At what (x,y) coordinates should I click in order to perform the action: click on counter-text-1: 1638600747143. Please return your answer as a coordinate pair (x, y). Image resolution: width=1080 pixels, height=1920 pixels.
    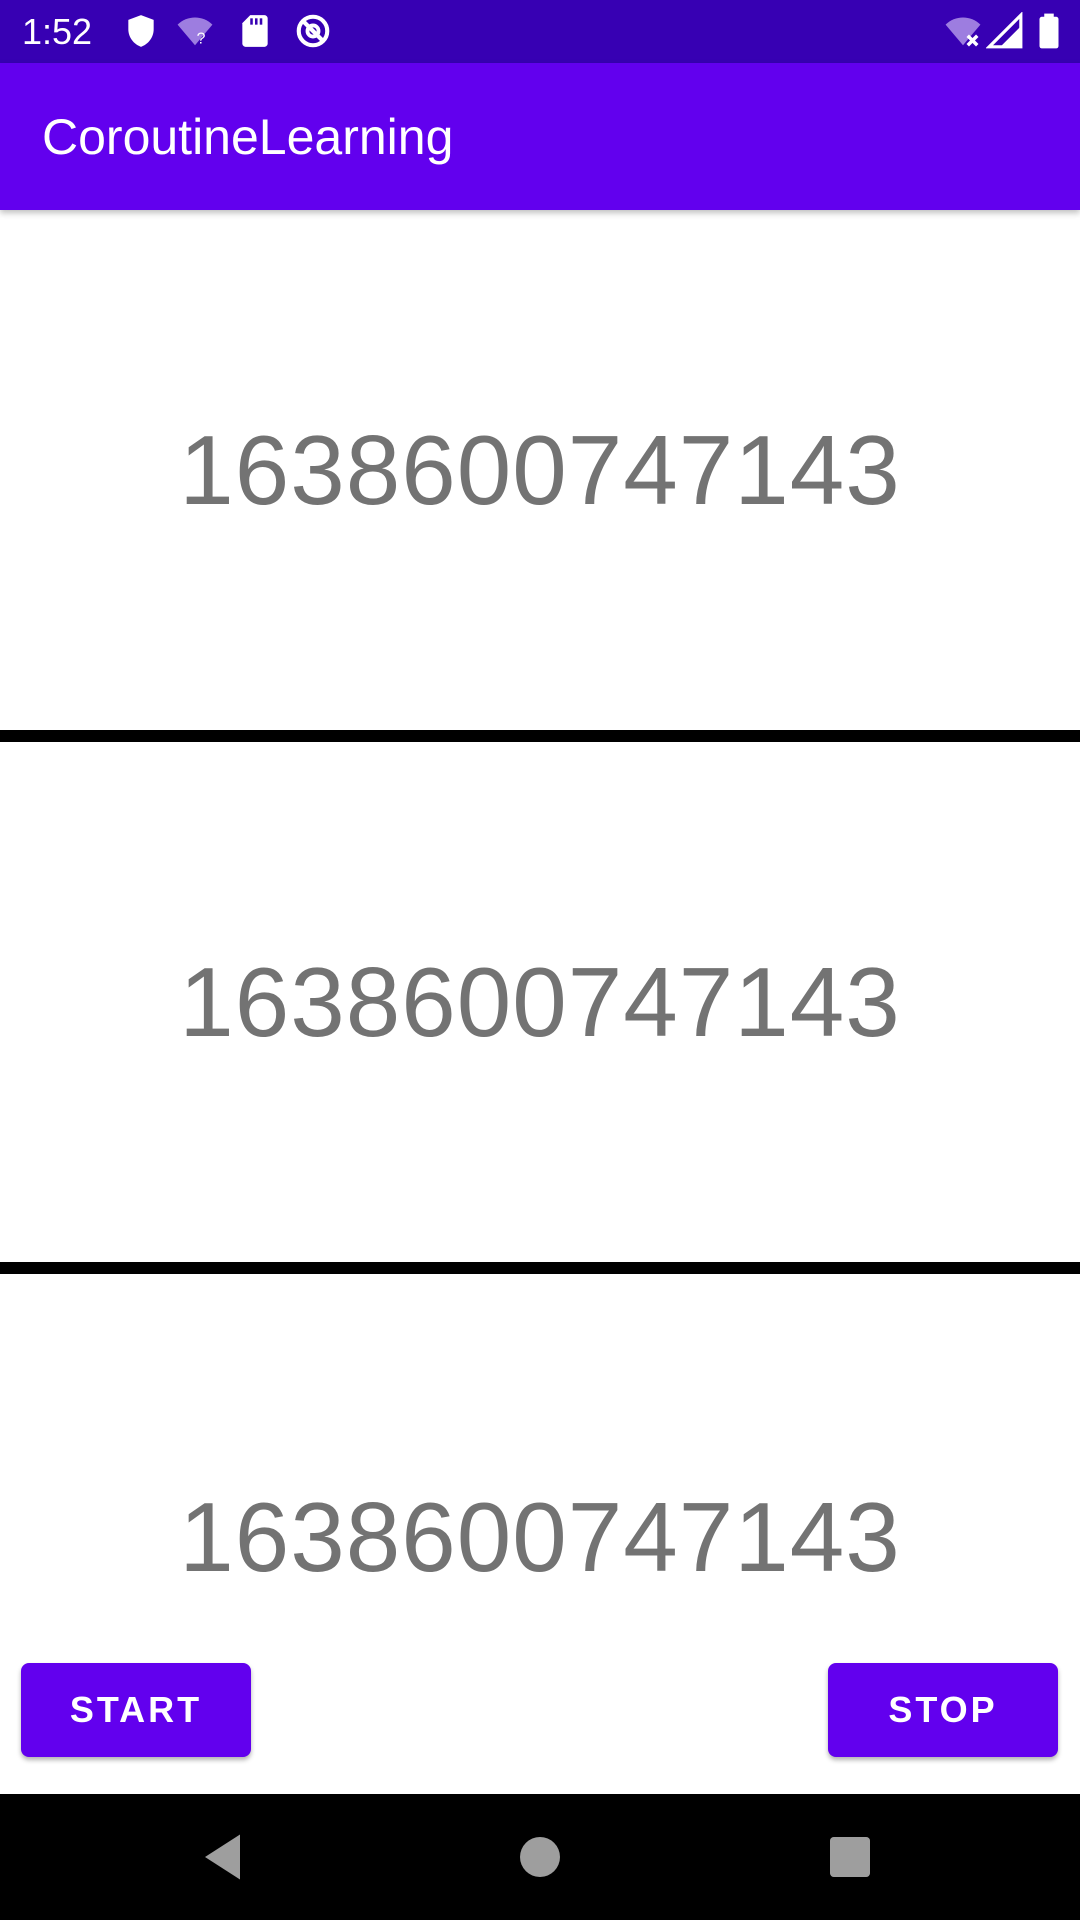
    Looking at the image, I should click on (540, 469).